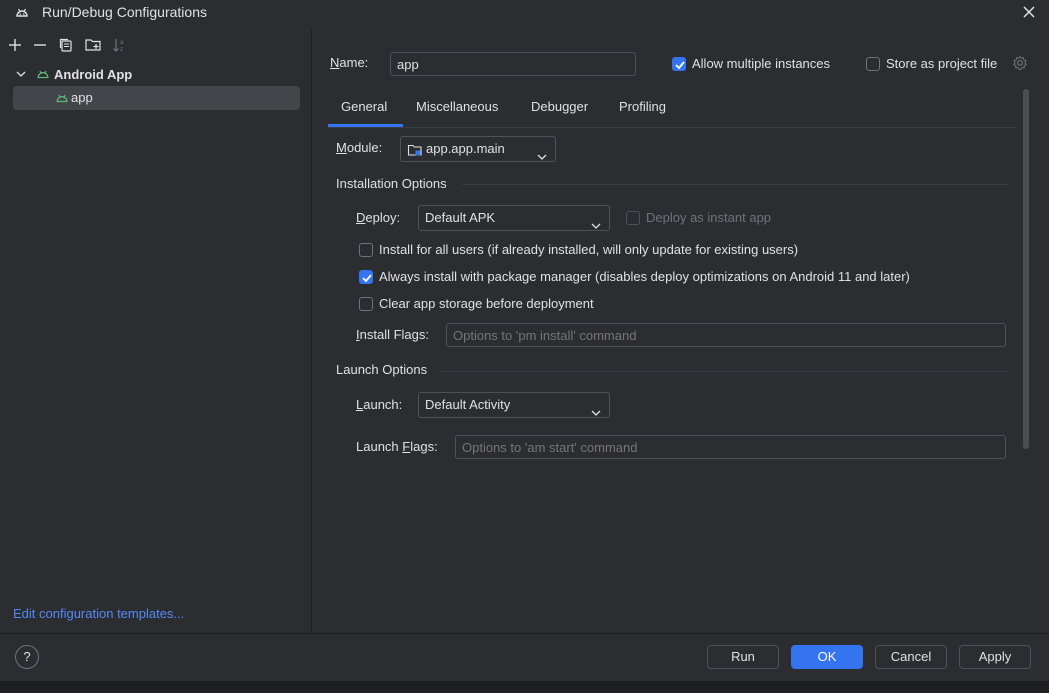 This screenshot has height=693, width=1049. What do you see at coordinates (726, 335) in the screenshot?
I see `install-flags-input` at bounding box center [726, 335].